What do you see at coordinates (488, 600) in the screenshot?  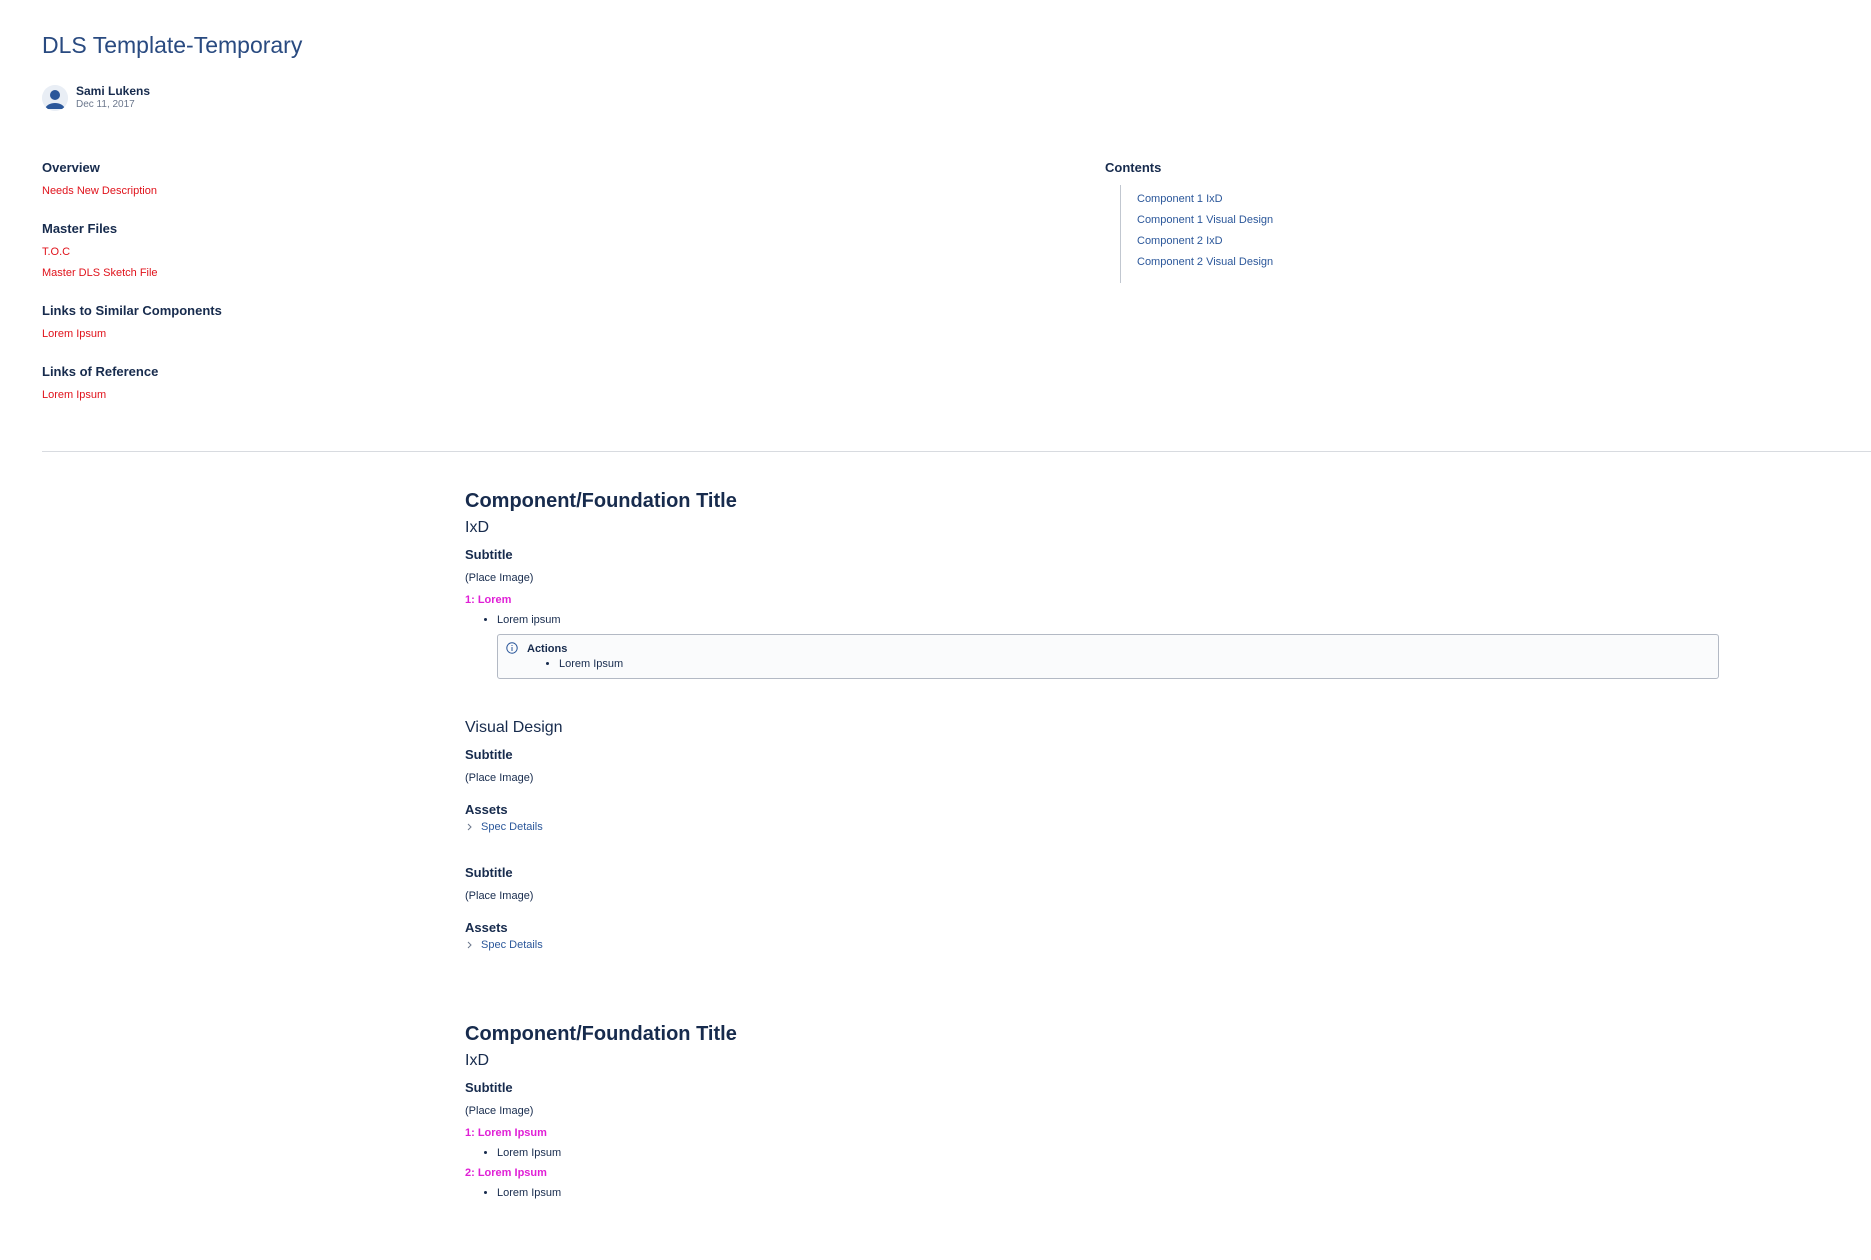 I see `numbered-heading: 1: Lorem` at bounding box center [488, 600].